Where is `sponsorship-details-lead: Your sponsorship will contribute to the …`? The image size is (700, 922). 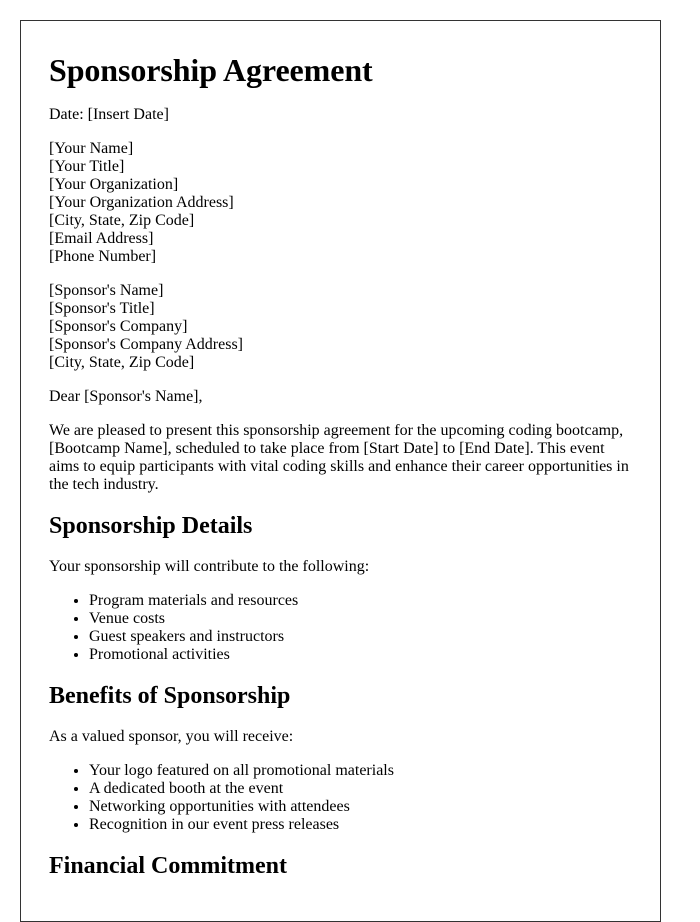 sponsorship-details-lead: Your sponsorship will contribute to the … is located at coordinates (209, 566).